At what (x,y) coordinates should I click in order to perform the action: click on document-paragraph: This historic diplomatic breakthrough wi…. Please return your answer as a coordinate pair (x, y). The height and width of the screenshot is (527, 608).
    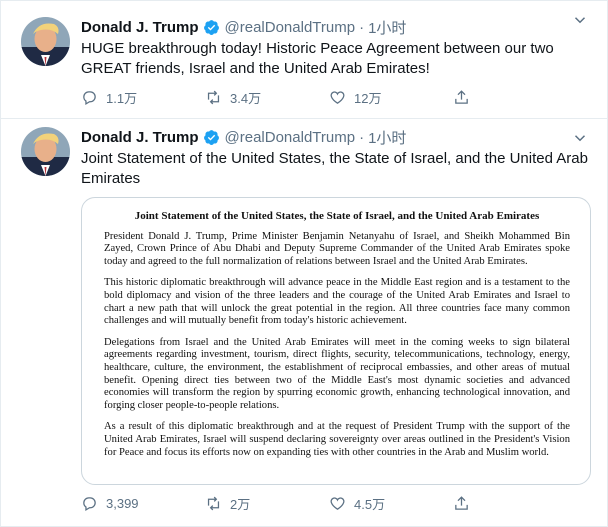
    Looking at the image, I should click on (337, 302).